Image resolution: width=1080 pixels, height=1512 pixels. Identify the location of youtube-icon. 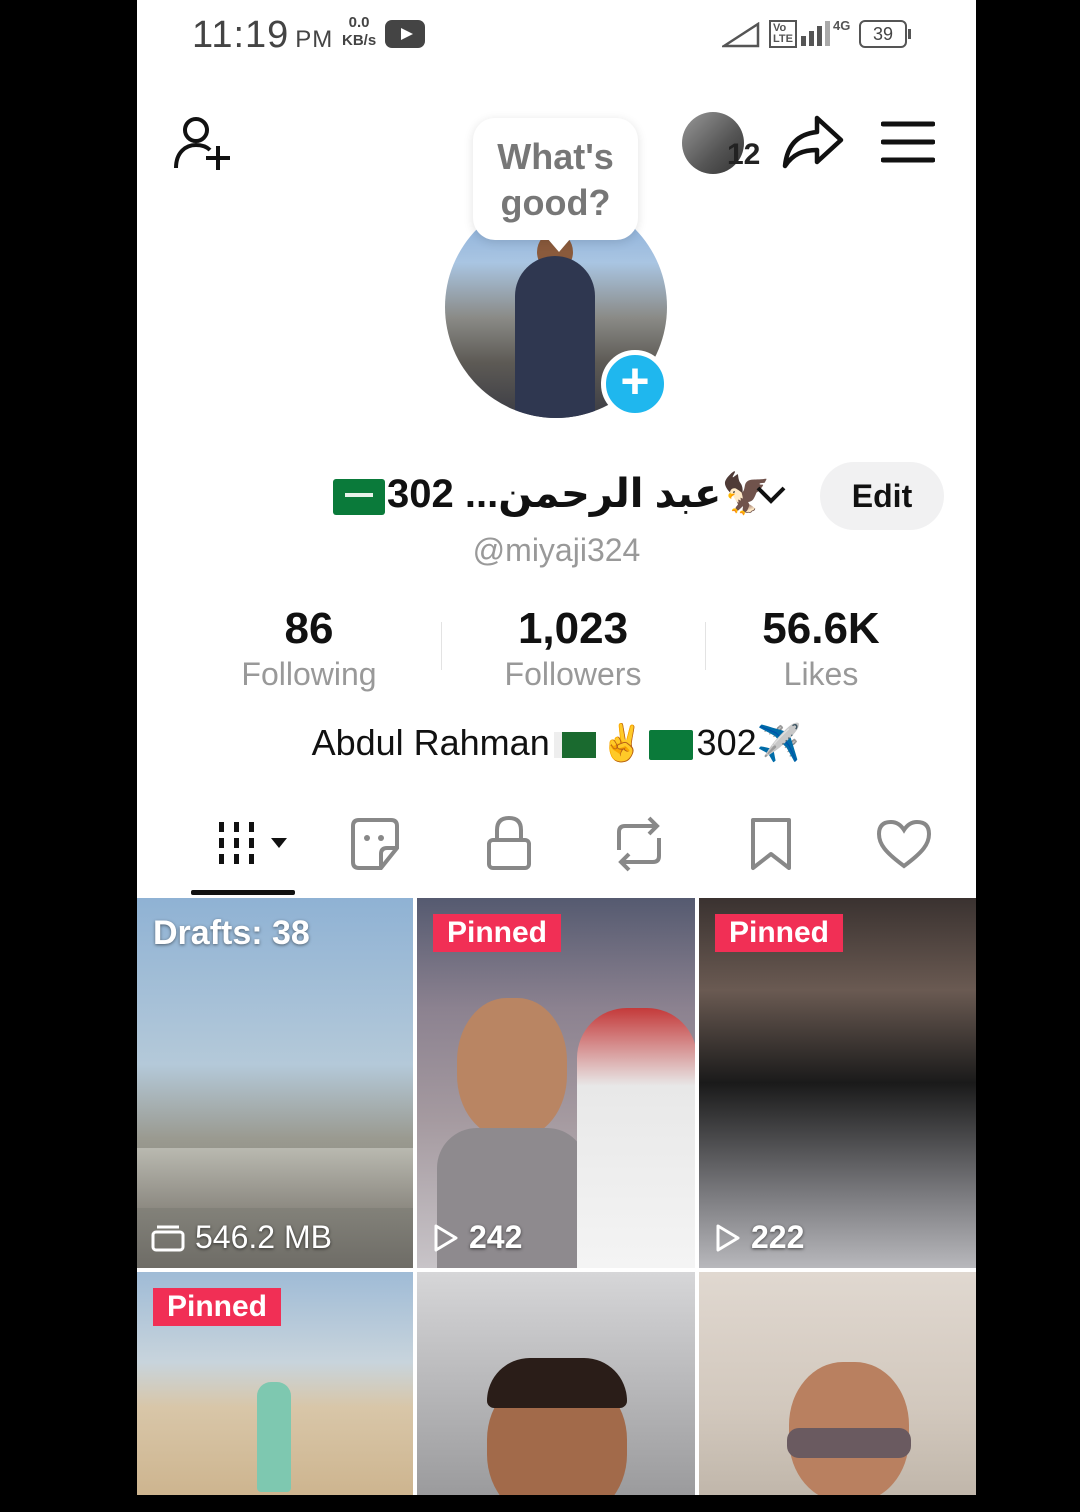
(405, 34).